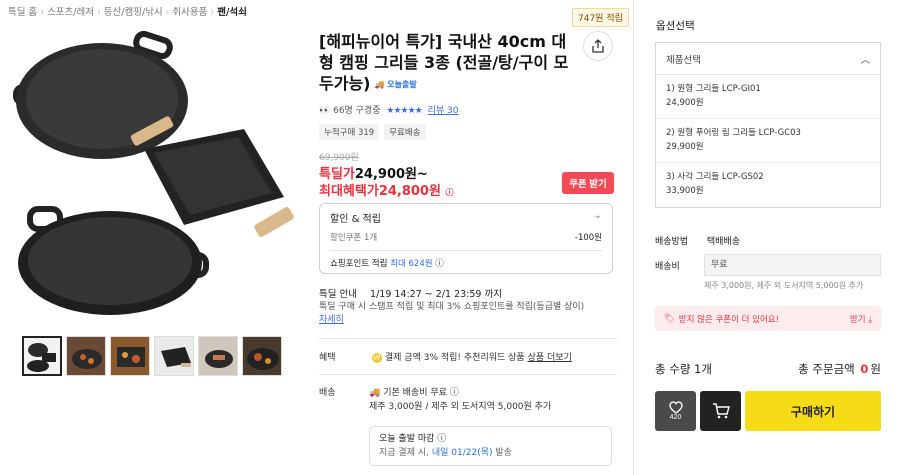 The height and width of the screenshot is (475, 900). What do you see at coordinates (452, 307) in the screenshot?
I see `deal-period-desc: 특딜 구매 시 스탬프 적립 및 최대 3% 쇼핑포인트를 적립(등급별 상이)` at bounding box center [452, 307].